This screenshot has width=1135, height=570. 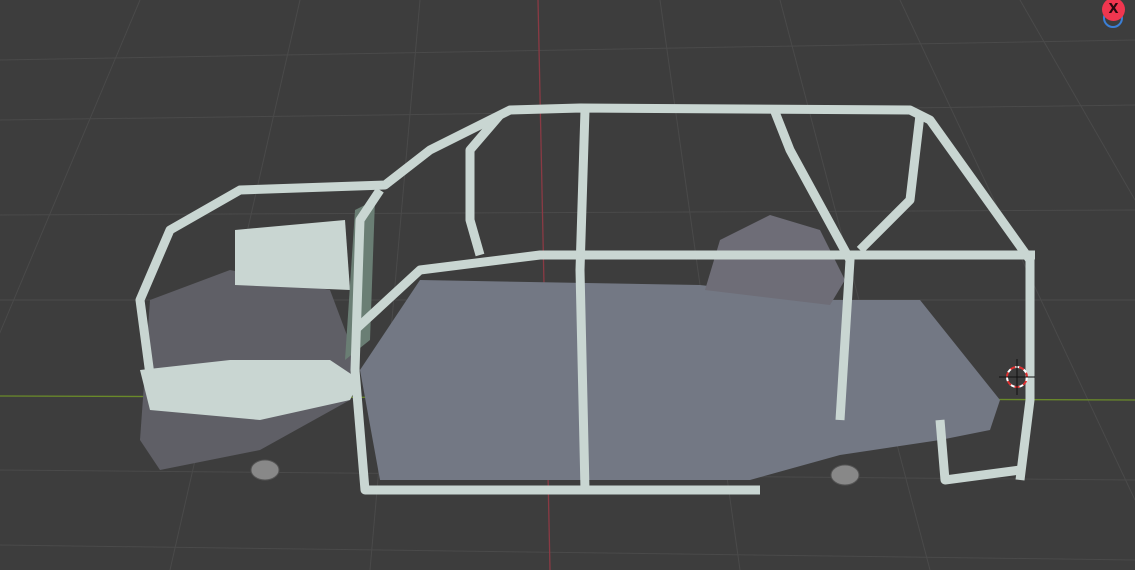 What do you see at coordinates (292, 255) in the screenshot?
I see `tank` at bounding box center [292, 255].